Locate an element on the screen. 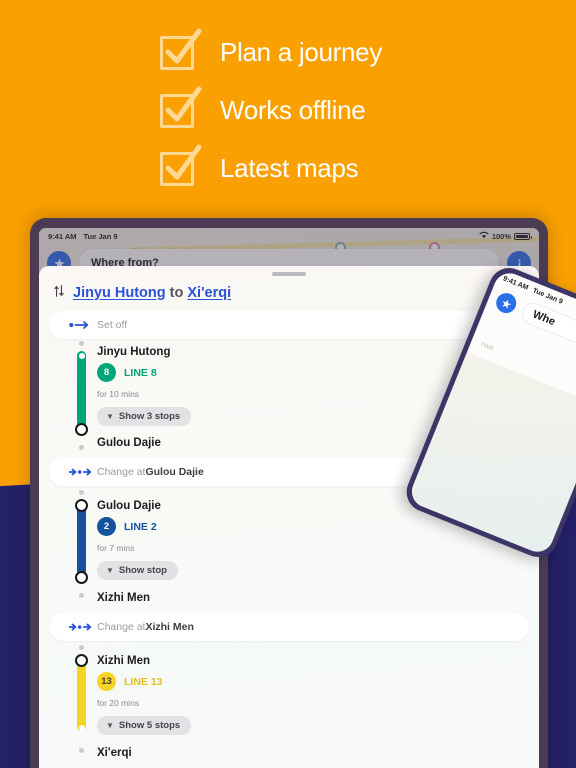 The width and height of the screenshot is (576, 768). line-name: LINE 8 is located at coordinates (140, 372).